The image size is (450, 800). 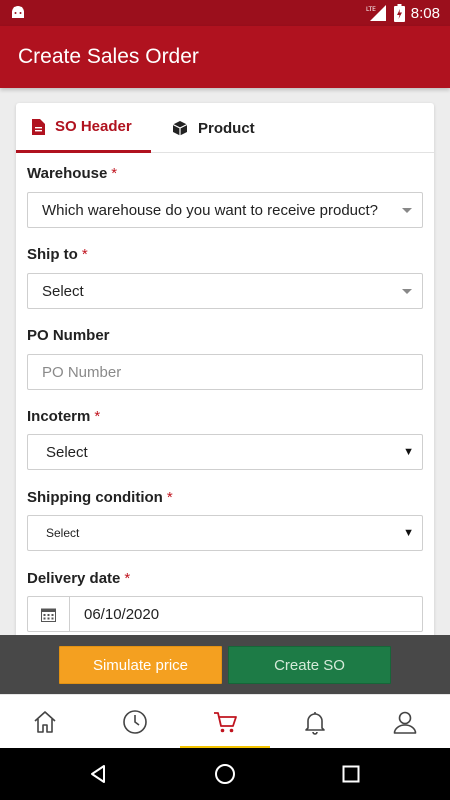 What do you see at coordinates (425, 13) in the screenshot?
I see `clock-time: 8:08` at bounding box center [425, 13].